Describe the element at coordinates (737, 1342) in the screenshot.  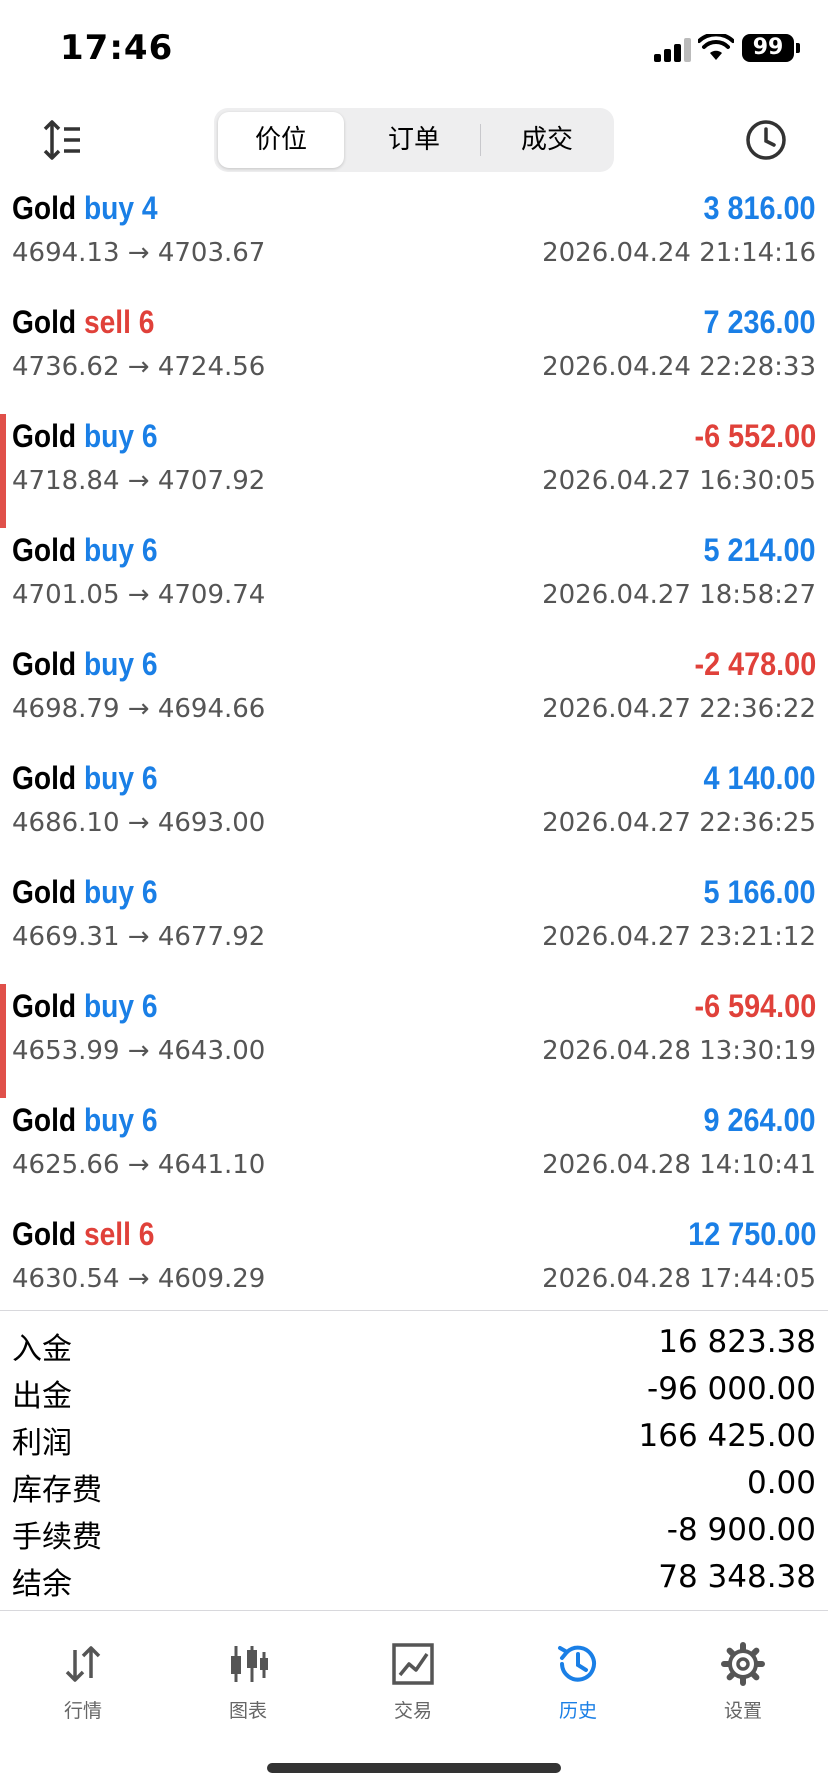
I see `summary-value: 16 823.38` at that location.